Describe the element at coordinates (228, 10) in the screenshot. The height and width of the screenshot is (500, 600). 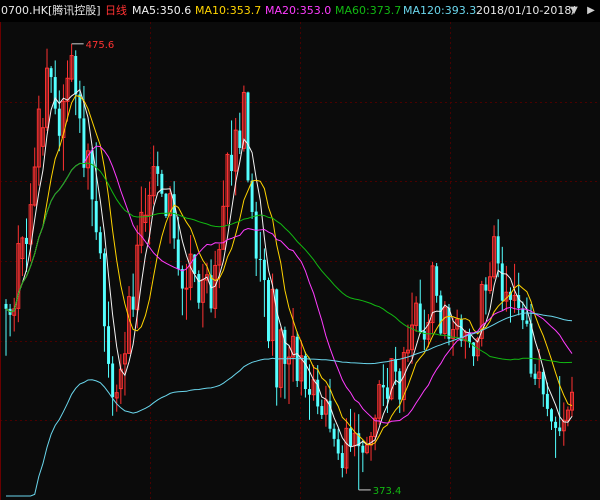
I see `ma10-value: MA10:353.7` at that location.